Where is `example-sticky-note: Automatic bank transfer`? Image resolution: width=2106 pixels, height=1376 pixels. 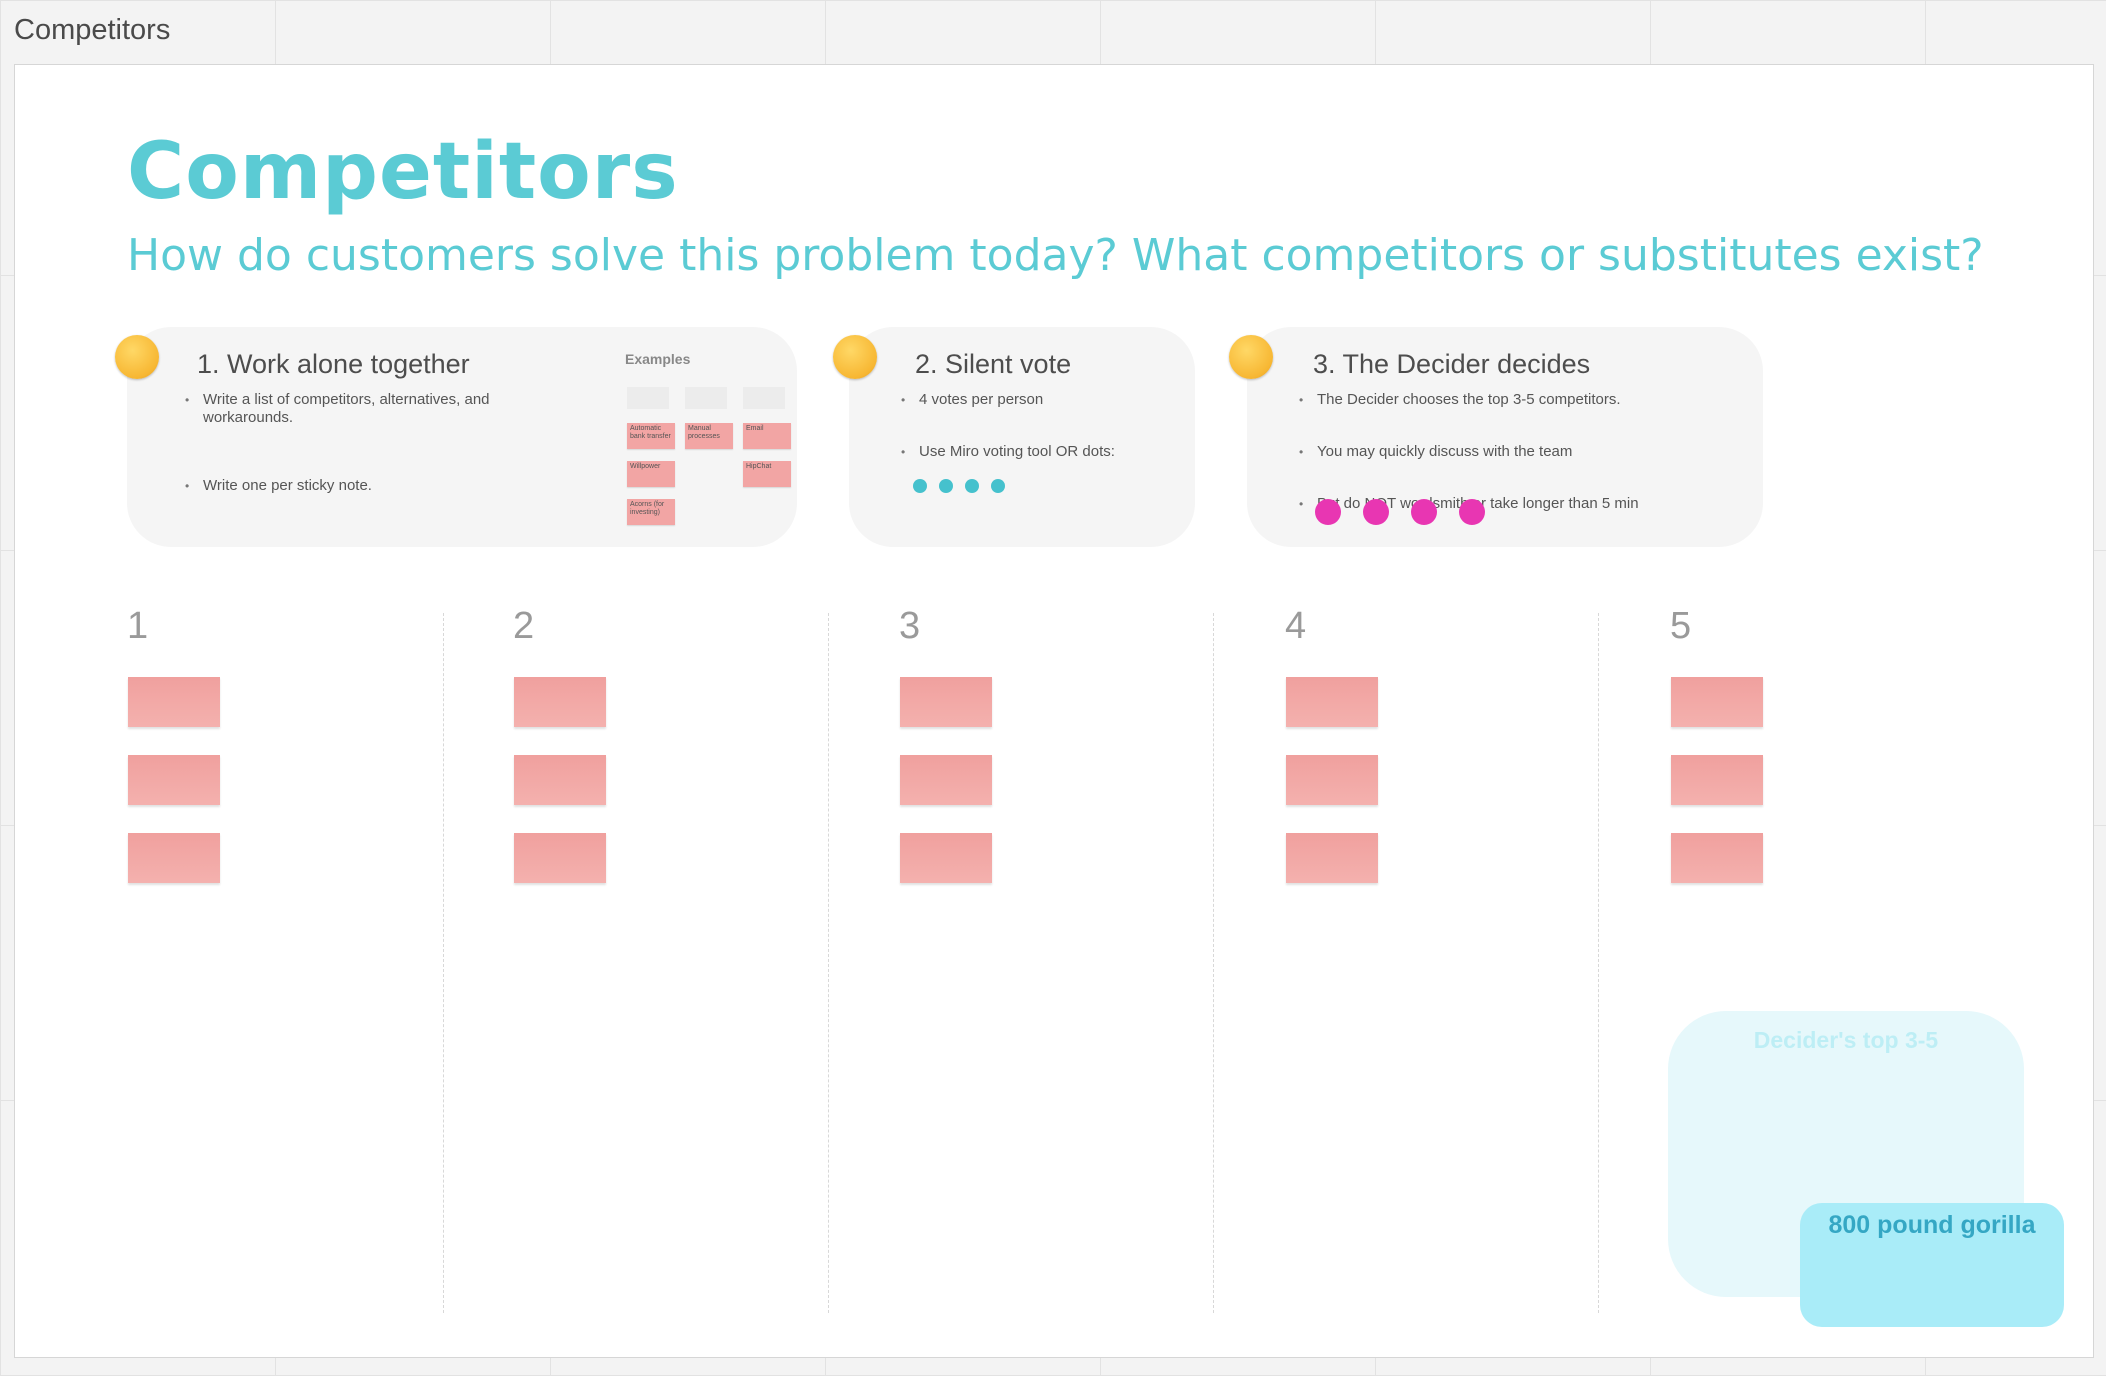
example-sticky-note: Automatic bank transfer is located at coordinates (651, 436).